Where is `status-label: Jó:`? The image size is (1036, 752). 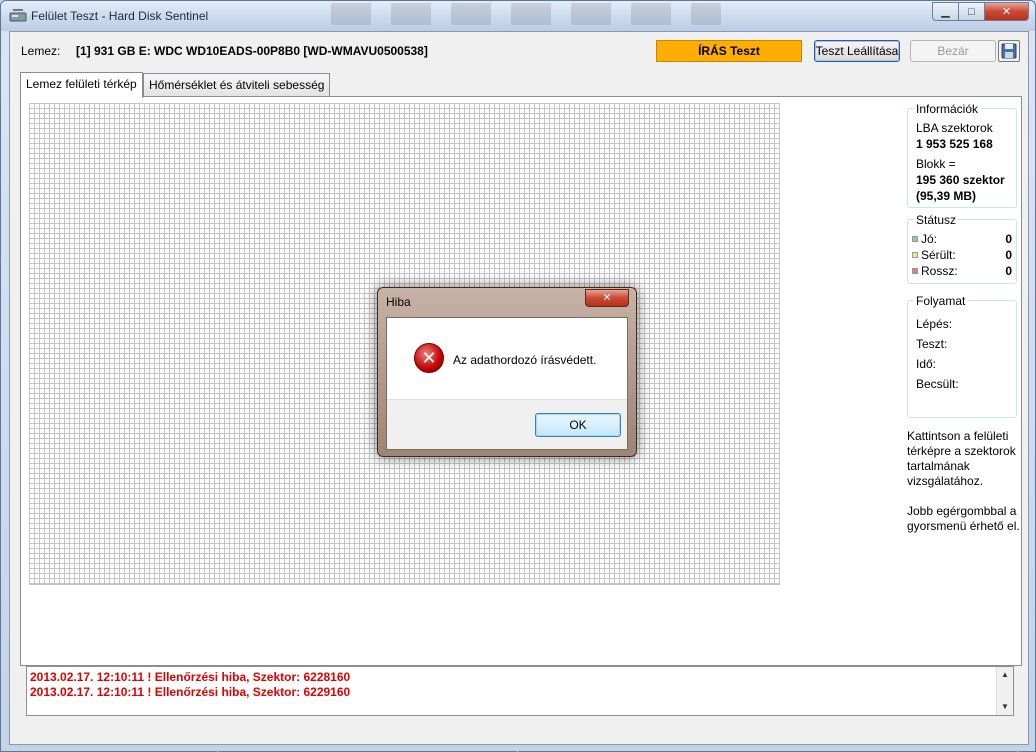
status-label: Jó: is located at coordinates (929, 239).